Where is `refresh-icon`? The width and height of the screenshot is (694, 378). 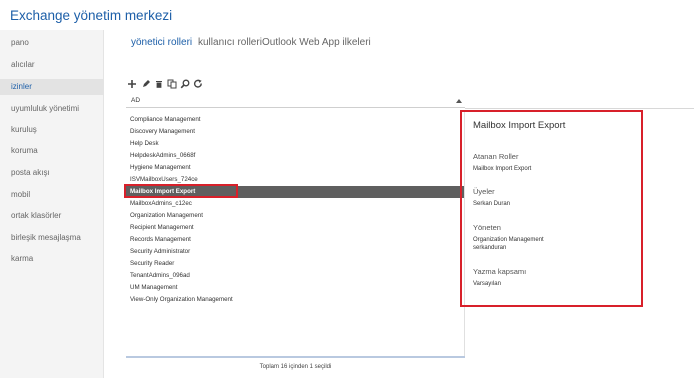
refresh-icon is located at coordinates (198, 84).